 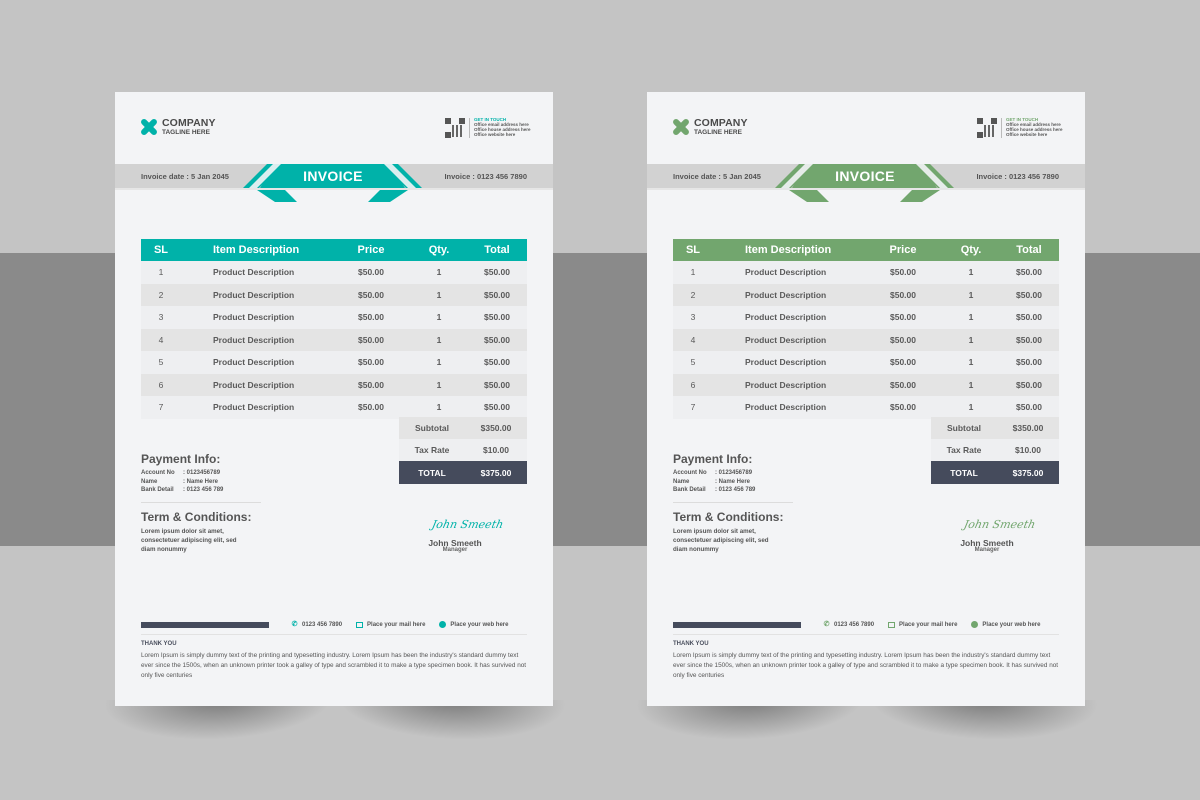 What do you see at coordinates (497, 250) in the screenshot?
I see `header-total: Total` at bounding box center [497, 250].